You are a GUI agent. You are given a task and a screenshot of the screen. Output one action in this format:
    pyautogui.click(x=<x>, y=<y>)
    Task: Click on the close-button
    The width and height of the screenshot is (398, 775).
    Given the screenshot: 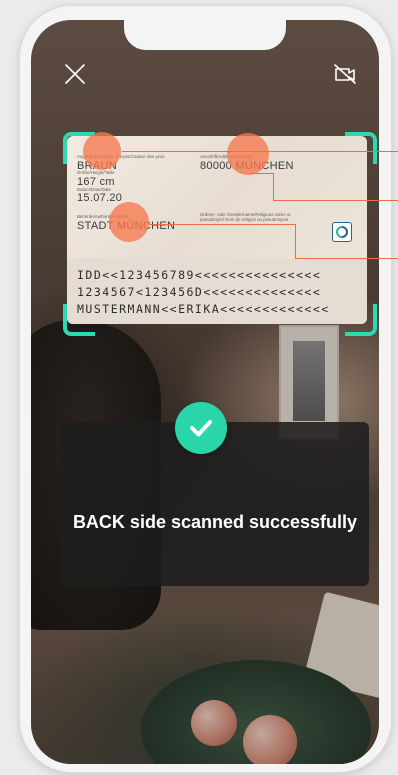 What is the action you would take?
    pyautogui.click(x=75, y=74)
    